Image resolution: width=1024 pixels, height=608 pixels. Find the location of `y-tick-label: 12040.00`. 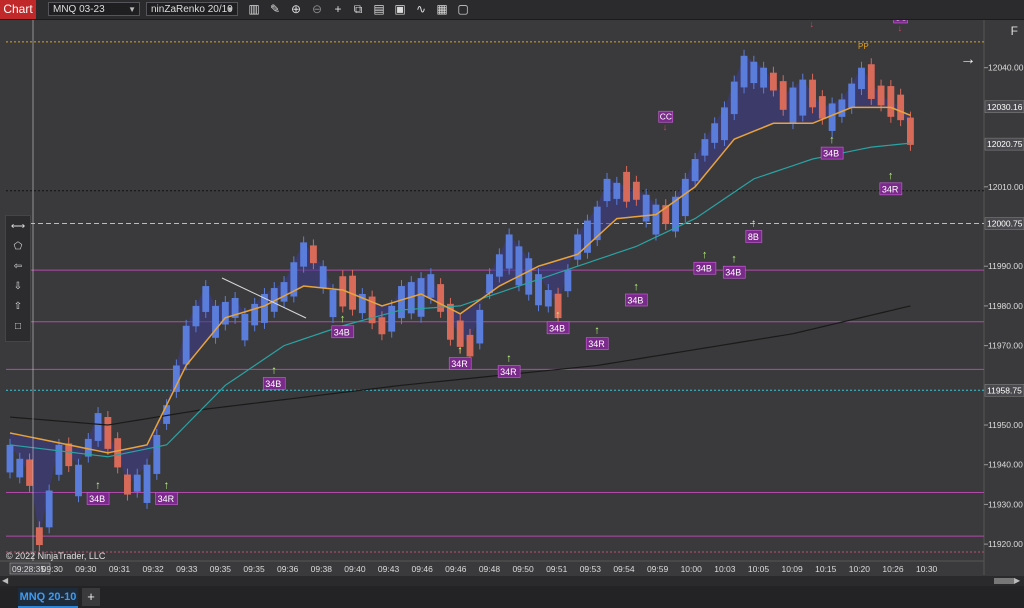

y-tick-label: 12040.00 is located at coordinates (1006, 68).